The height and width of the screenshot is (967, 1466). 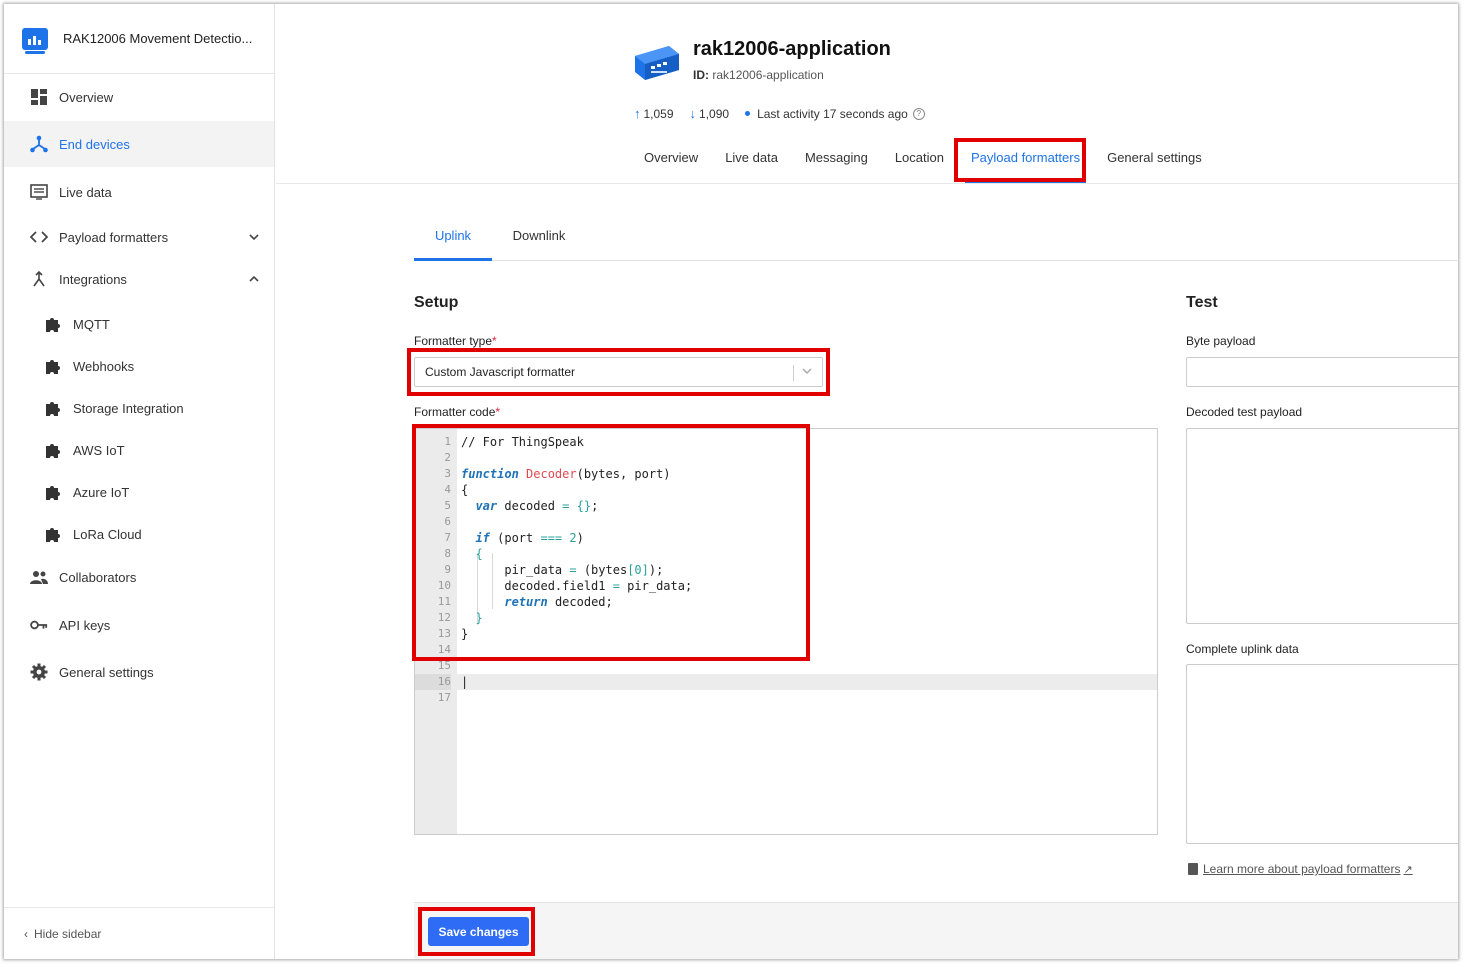 What do you see at coordinates (786, 522) in the screenshot?
I see `code-line: 6` at bounding box center [786, 522].